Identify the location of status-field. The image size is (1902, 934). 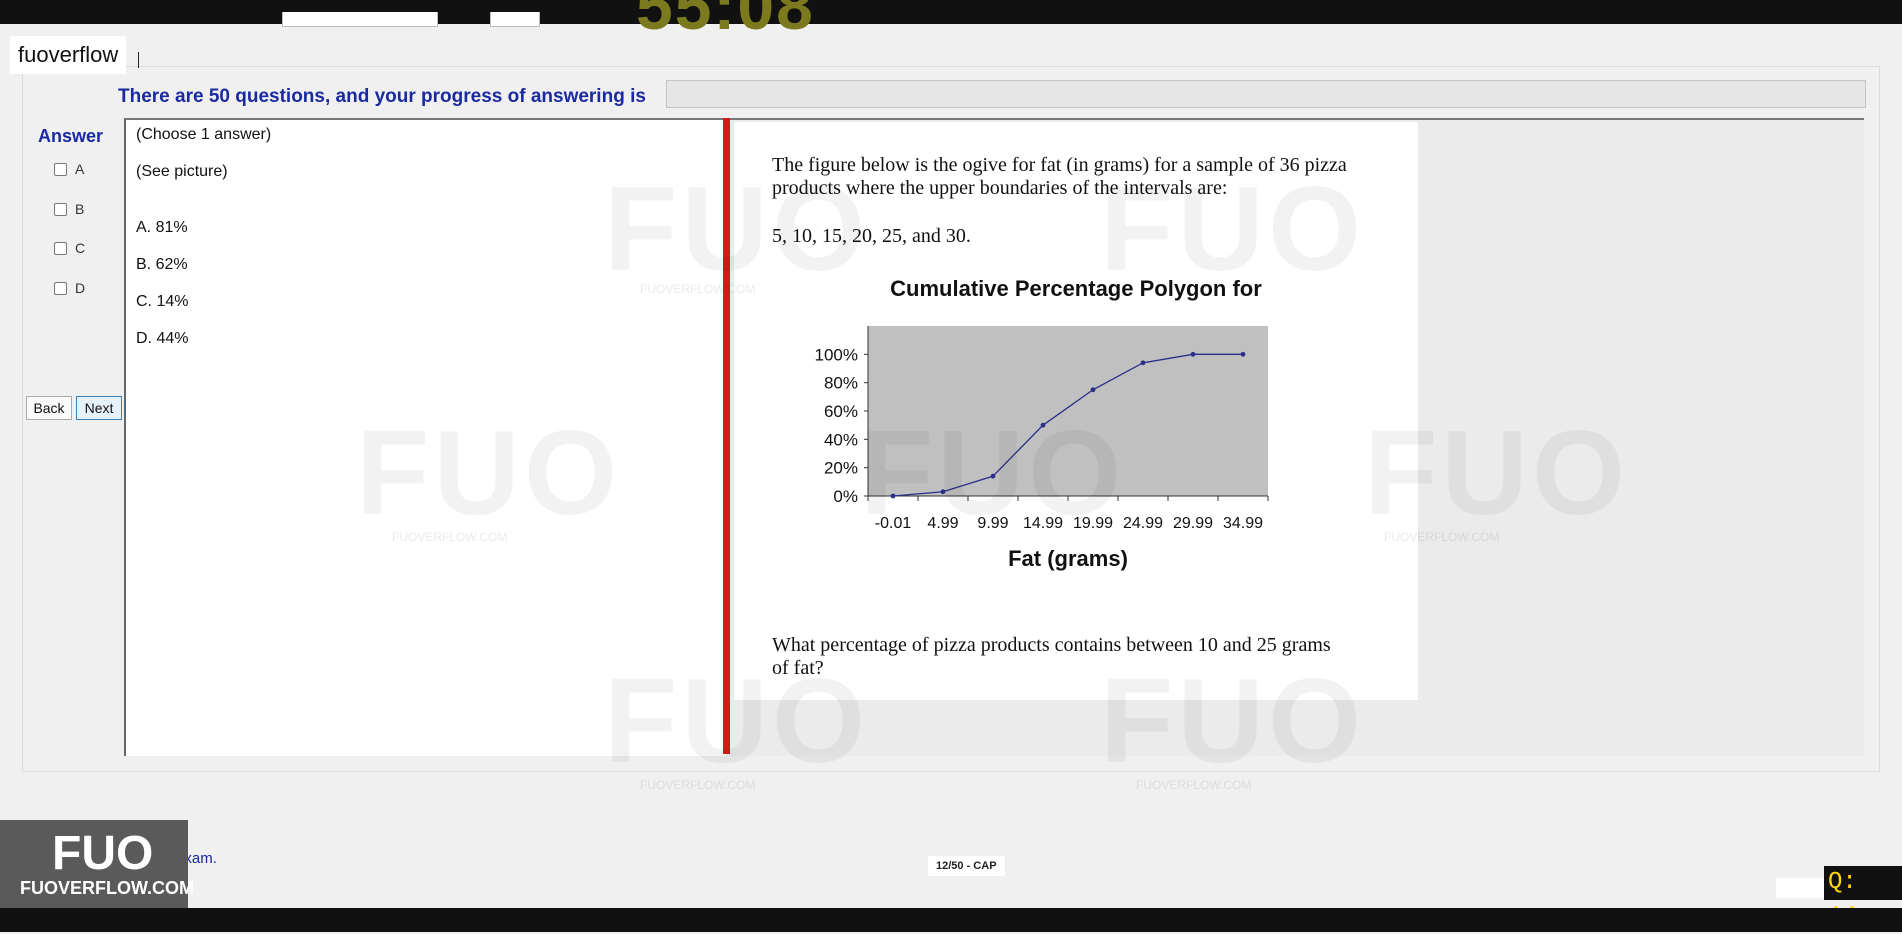
(1800, 888).